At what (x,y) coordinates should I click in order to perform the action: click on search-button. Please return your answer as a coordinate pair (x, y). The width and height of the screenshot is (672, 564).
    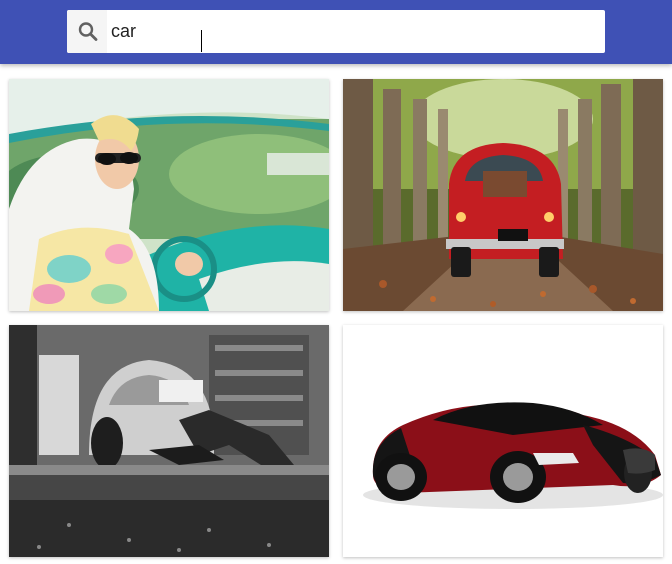
    Looking at the image, I should click on (87, 31).